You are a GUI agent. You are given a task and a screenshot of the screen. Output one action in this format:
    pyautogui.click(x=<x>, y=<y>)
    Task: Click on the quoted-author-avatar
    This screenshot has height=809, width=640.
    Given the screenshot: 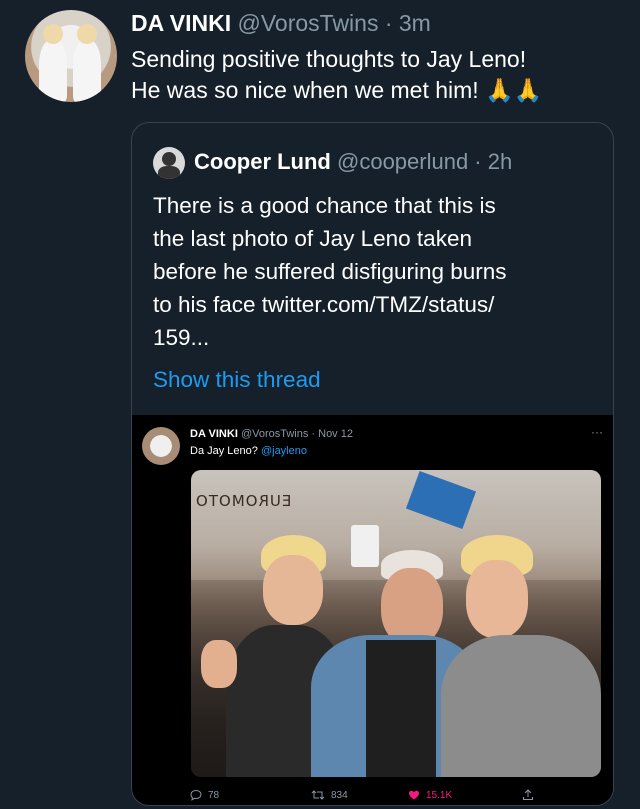 What is the action you would take?
    pyautogui.click(x=169, y=163)
    